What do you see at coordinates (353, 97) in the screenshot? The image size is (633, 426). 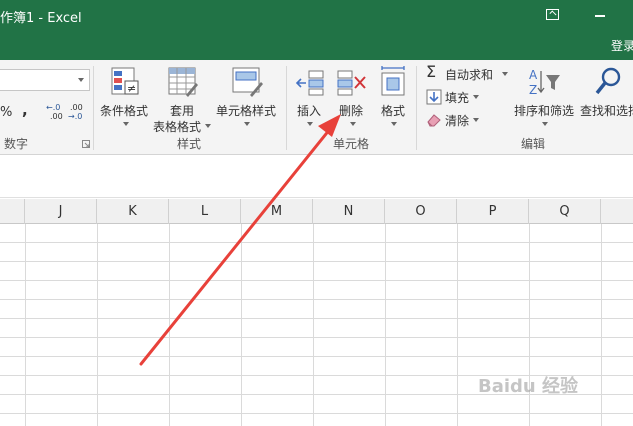 I see `delete-cells-button: 删除` at bounding box center [353, 97].